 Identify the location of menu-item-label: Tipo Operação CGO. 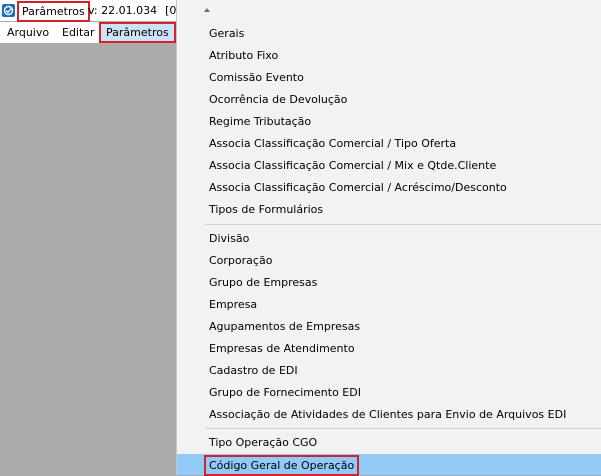
(263, 442).